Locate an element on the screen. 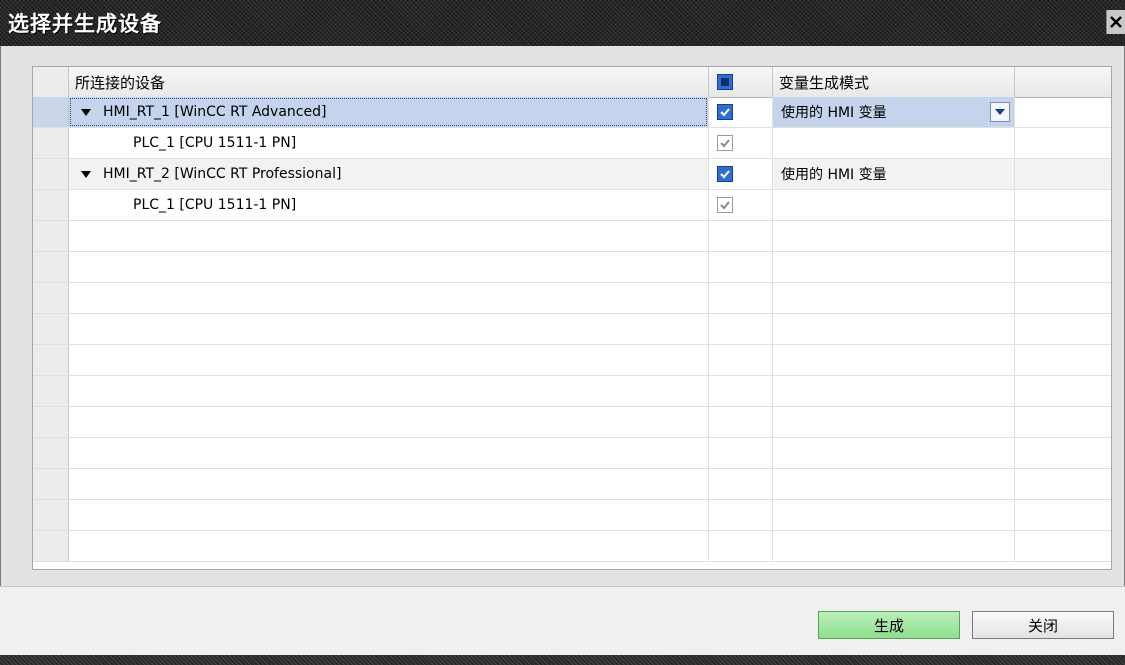 Image resolution: width=1125 pixels, height=665 pixels. close-button is located at coordinates (1115, 22).